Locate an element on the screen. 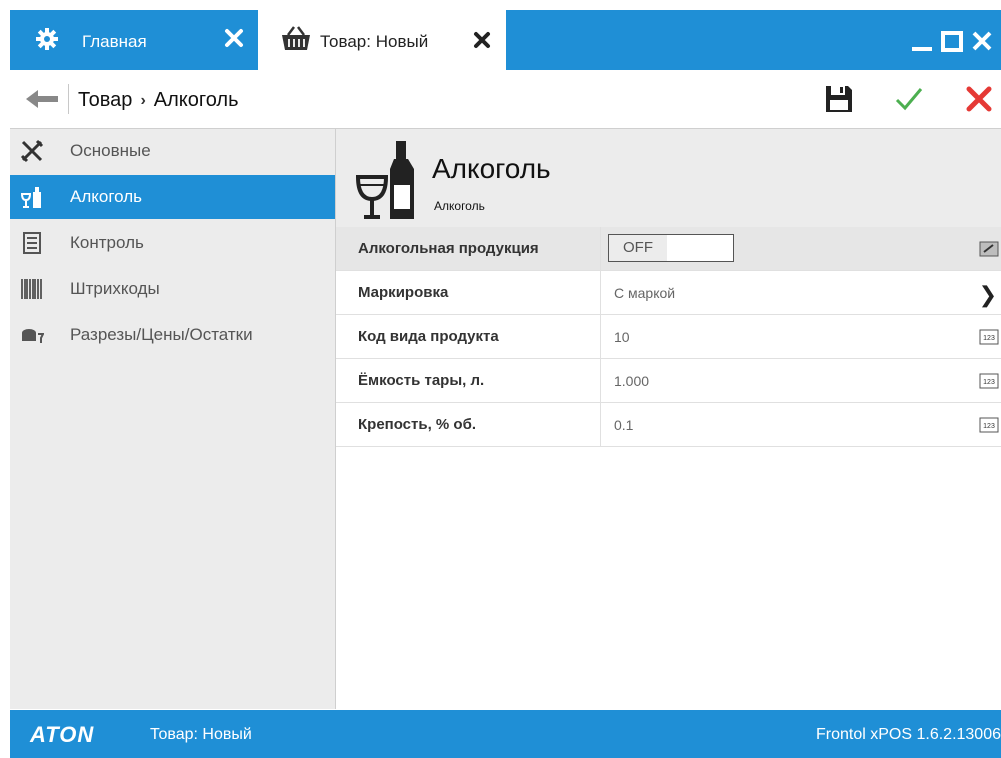 This screenshot has width=1001, height=758. status-text: Товар: Новый is located at coordinates (201, 734).